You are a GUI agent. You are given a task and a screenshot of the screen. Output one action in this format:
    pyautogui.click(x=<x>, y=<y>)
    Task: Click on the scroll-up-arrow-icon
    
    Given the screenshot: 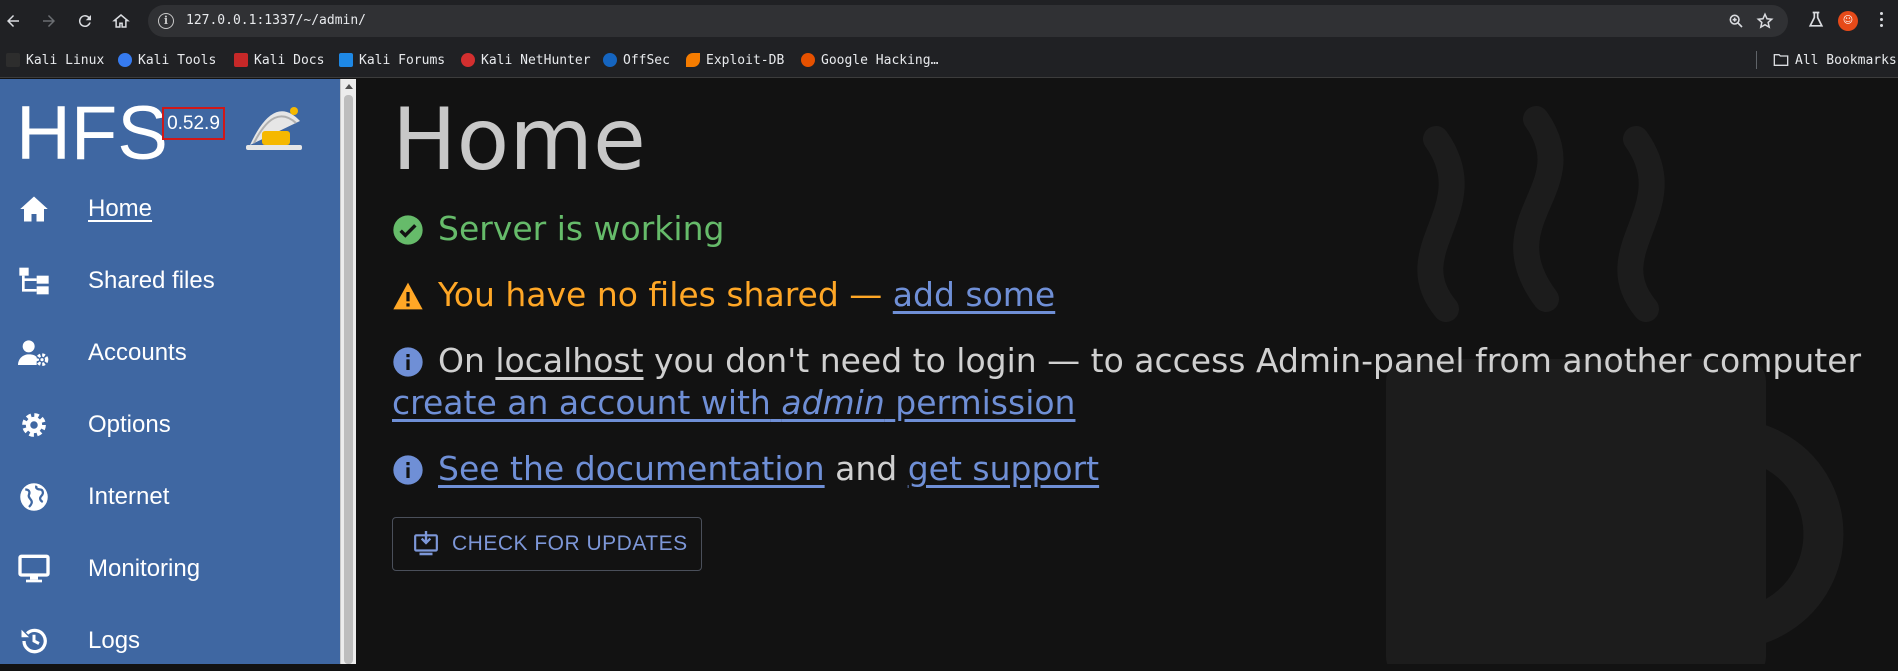 What is the action you would take?
    pyautogui.click(x=349, y=86)
    